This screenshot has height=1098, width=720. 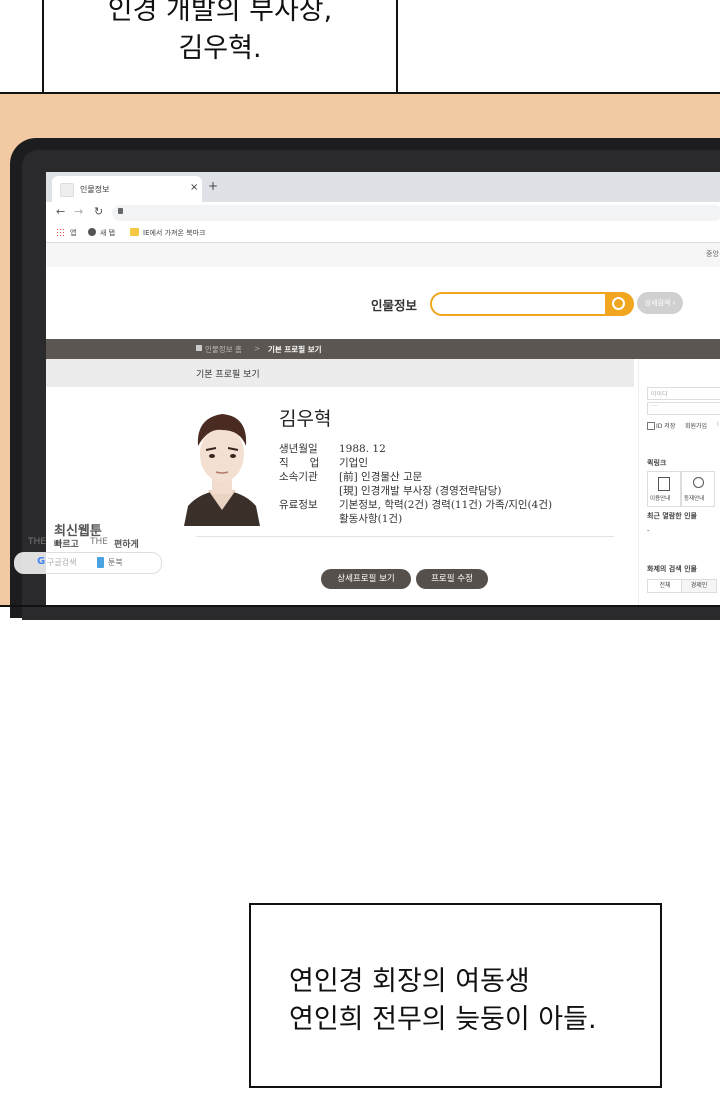 What do you see at coordinates (100, 562) in the screenshot?
I see `book-icon` at bounding box center [100, 562].